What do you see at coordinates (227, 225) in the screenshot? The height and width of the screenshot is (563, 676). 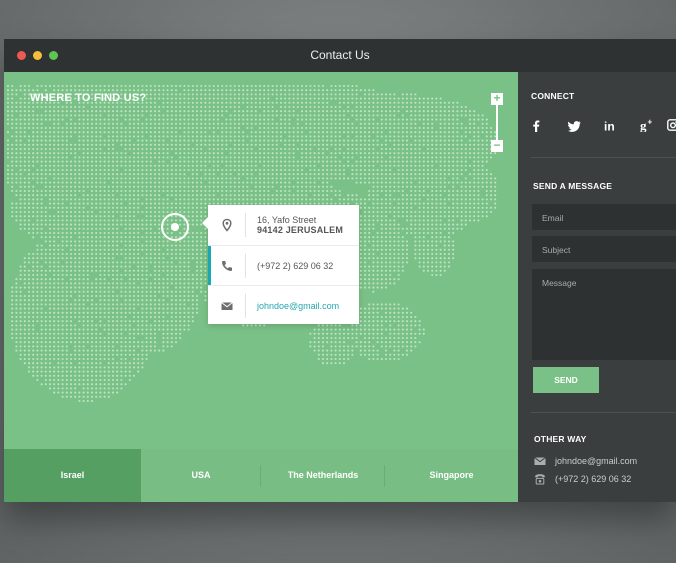 I see `location-pin-icon` at bounding box center [227, 225].